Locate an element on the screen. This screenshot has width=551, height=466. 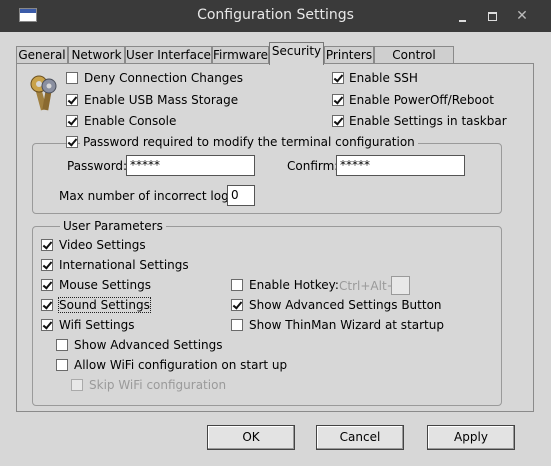
wifi-settings-checkbox is located at coordinates (47, 325).